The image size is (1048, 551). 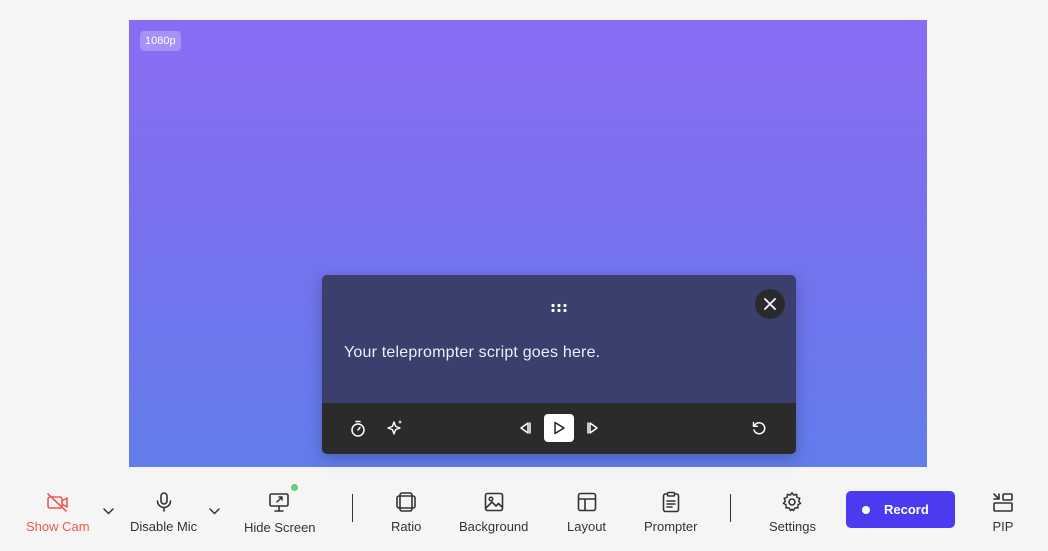 I want to click on play-icon, so click(x=559, y=428).